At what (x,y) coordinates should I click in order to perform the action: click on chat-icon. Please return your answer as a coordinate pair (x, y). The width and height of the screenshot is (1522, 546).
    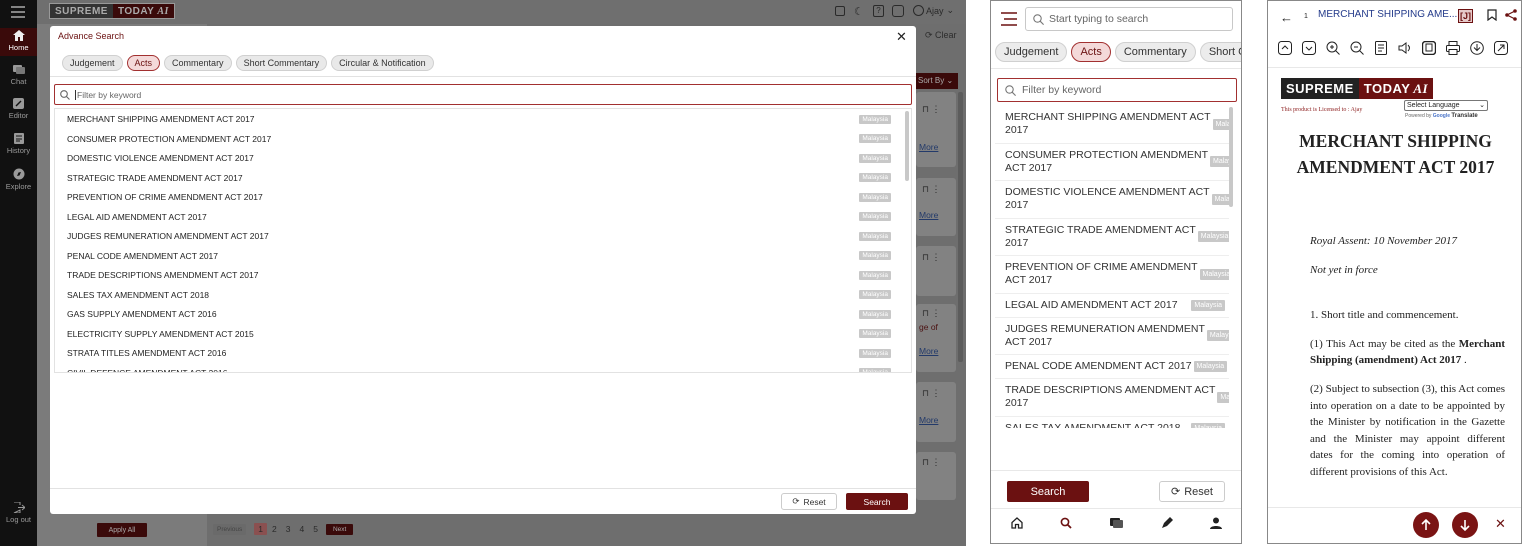
    Looking at the image, I should click on (1116, 523).